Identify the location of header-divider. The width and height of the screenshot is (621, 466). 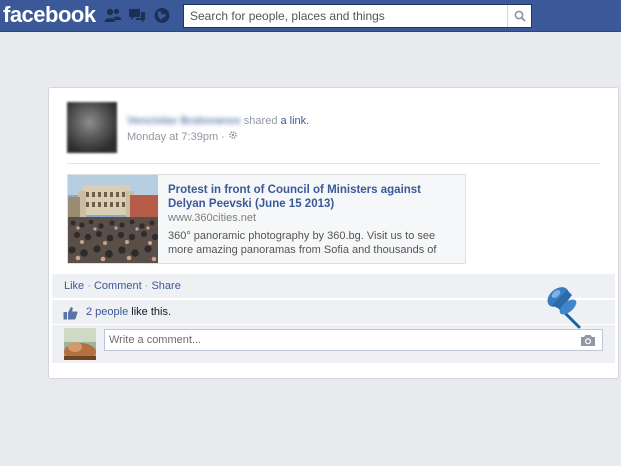
(333, 163).